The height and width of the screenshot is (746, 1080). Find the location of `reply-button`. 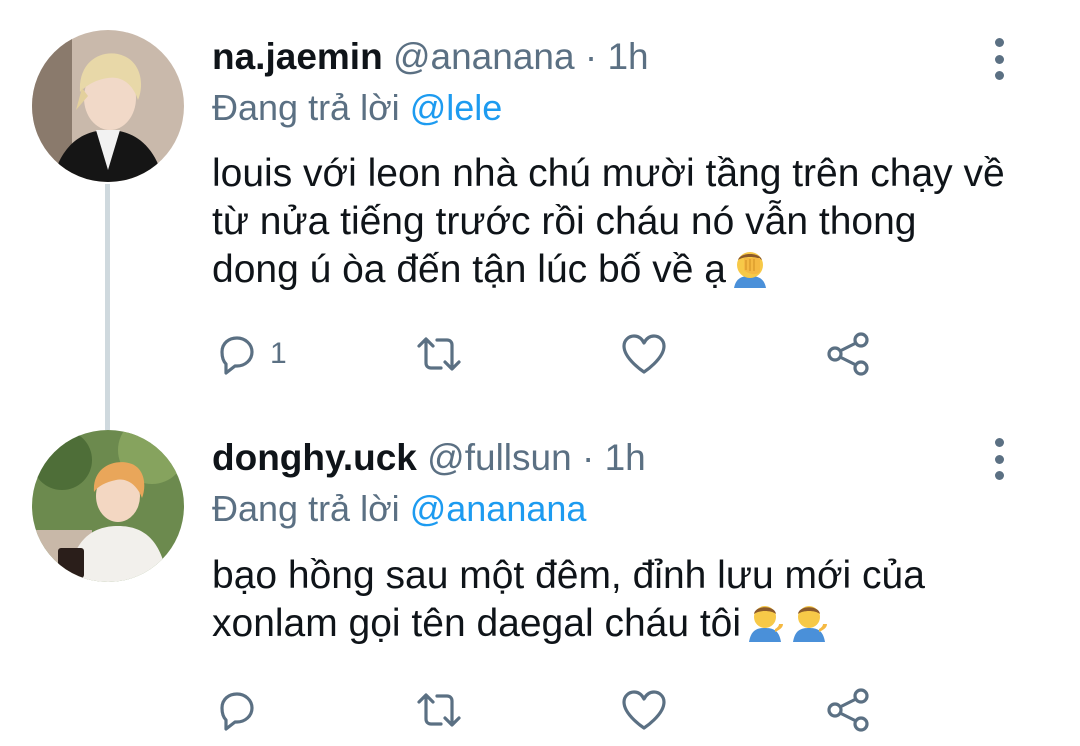

reply-button is located at coordinates (241, 710).